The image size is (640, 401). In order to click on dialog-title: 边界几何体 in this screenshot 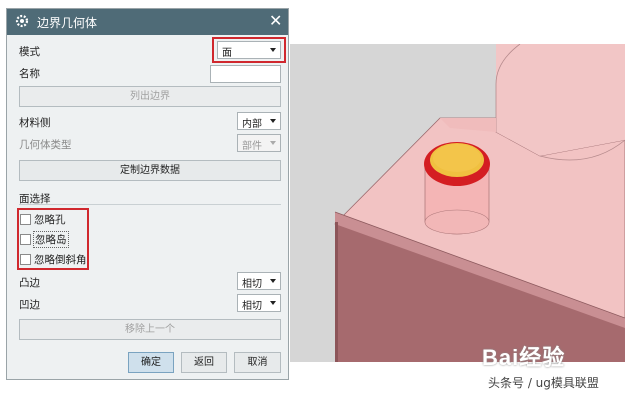, I will do `click(67, 23)`.